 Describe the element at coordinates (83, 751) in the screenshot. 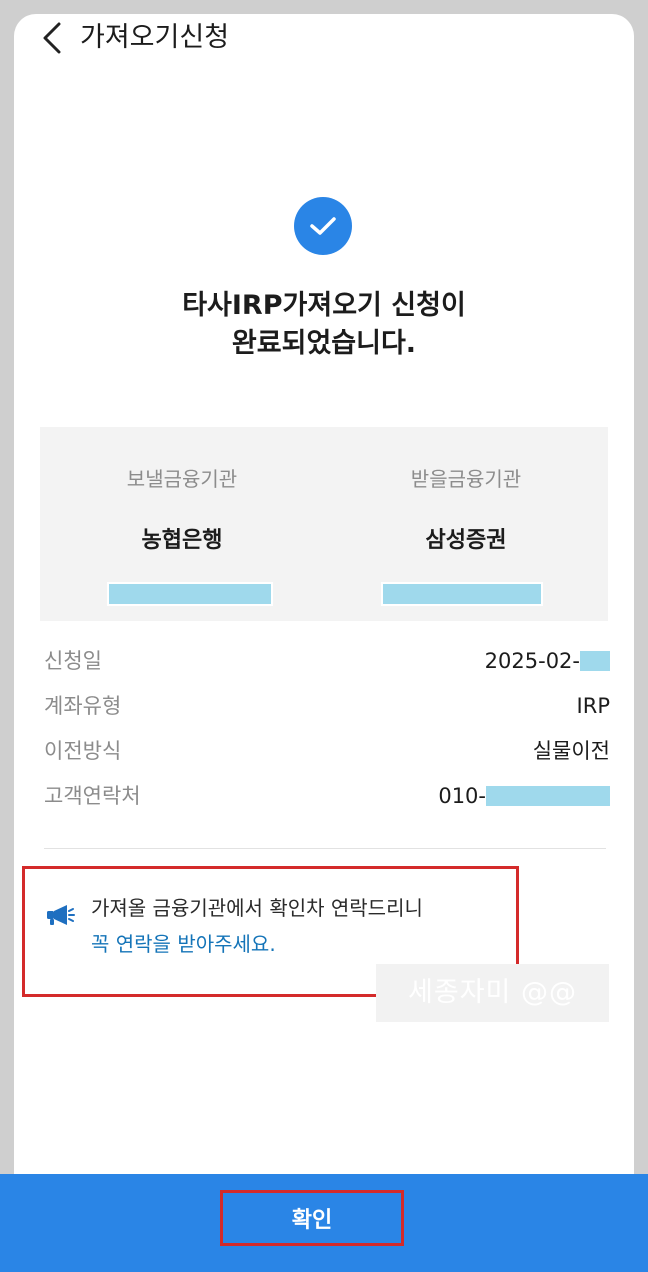

I see `detail-label: 이전방식` at that location.